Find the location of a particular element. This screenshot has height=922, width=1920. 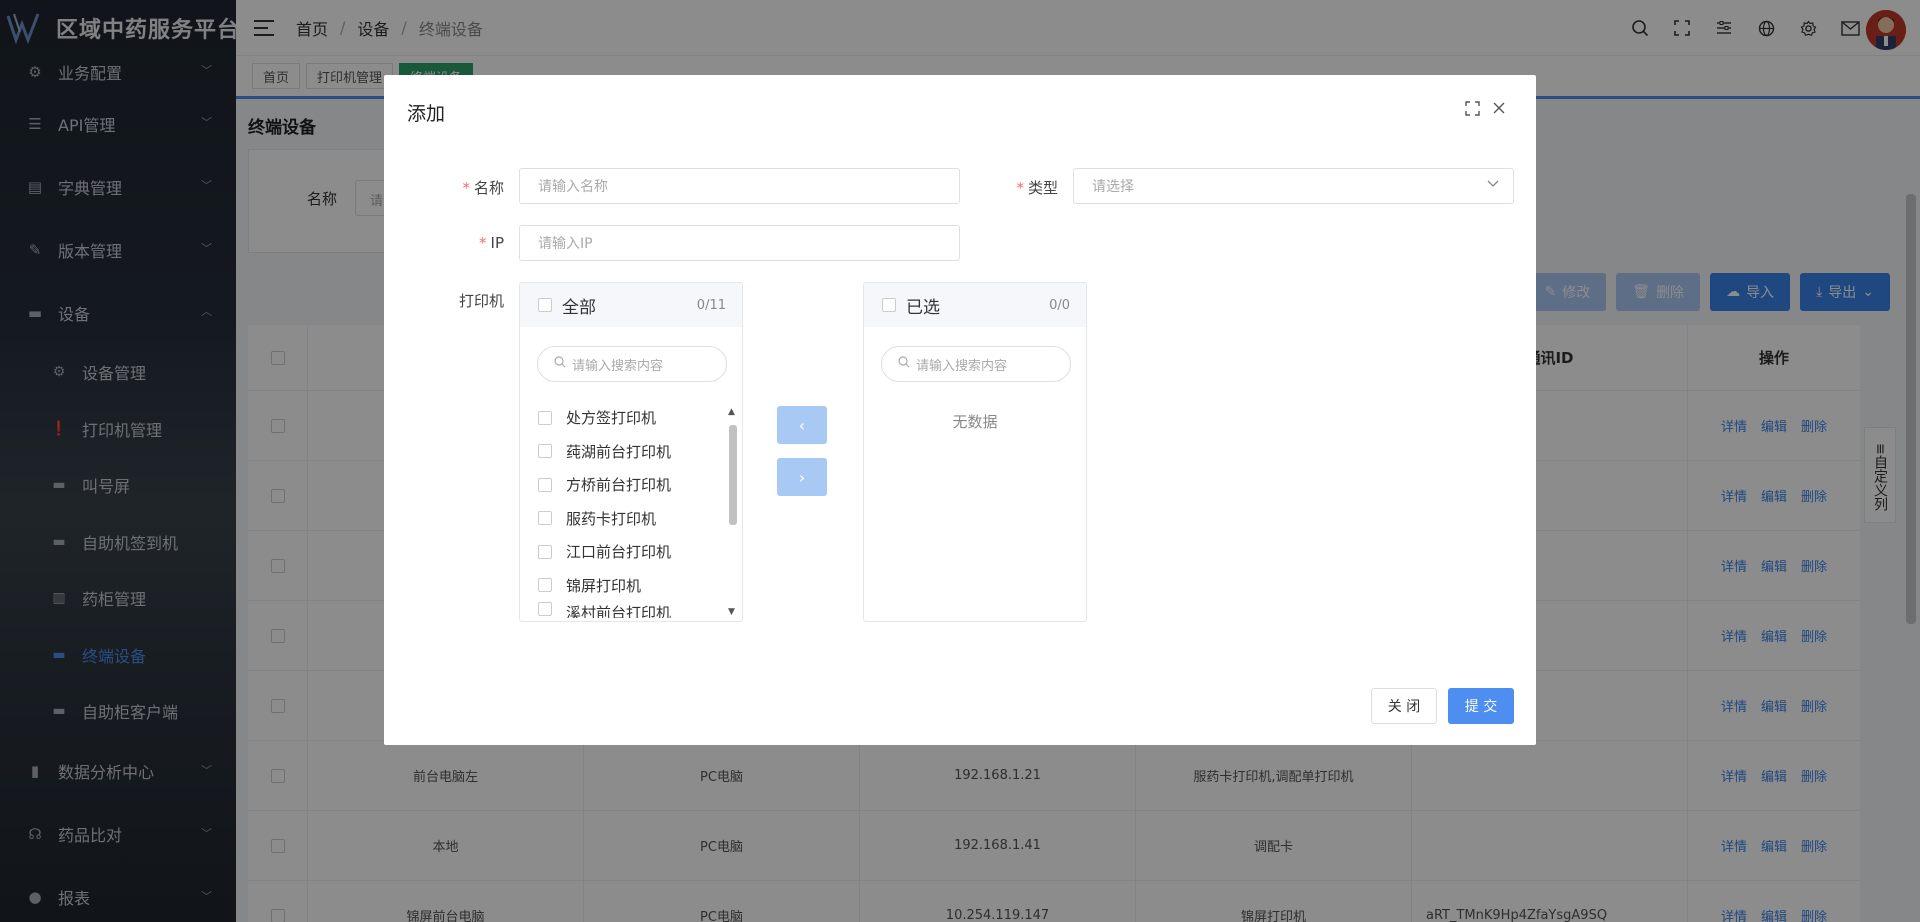

transfer-source-header: 全部 0/11 is located at coordinates (631, 305).